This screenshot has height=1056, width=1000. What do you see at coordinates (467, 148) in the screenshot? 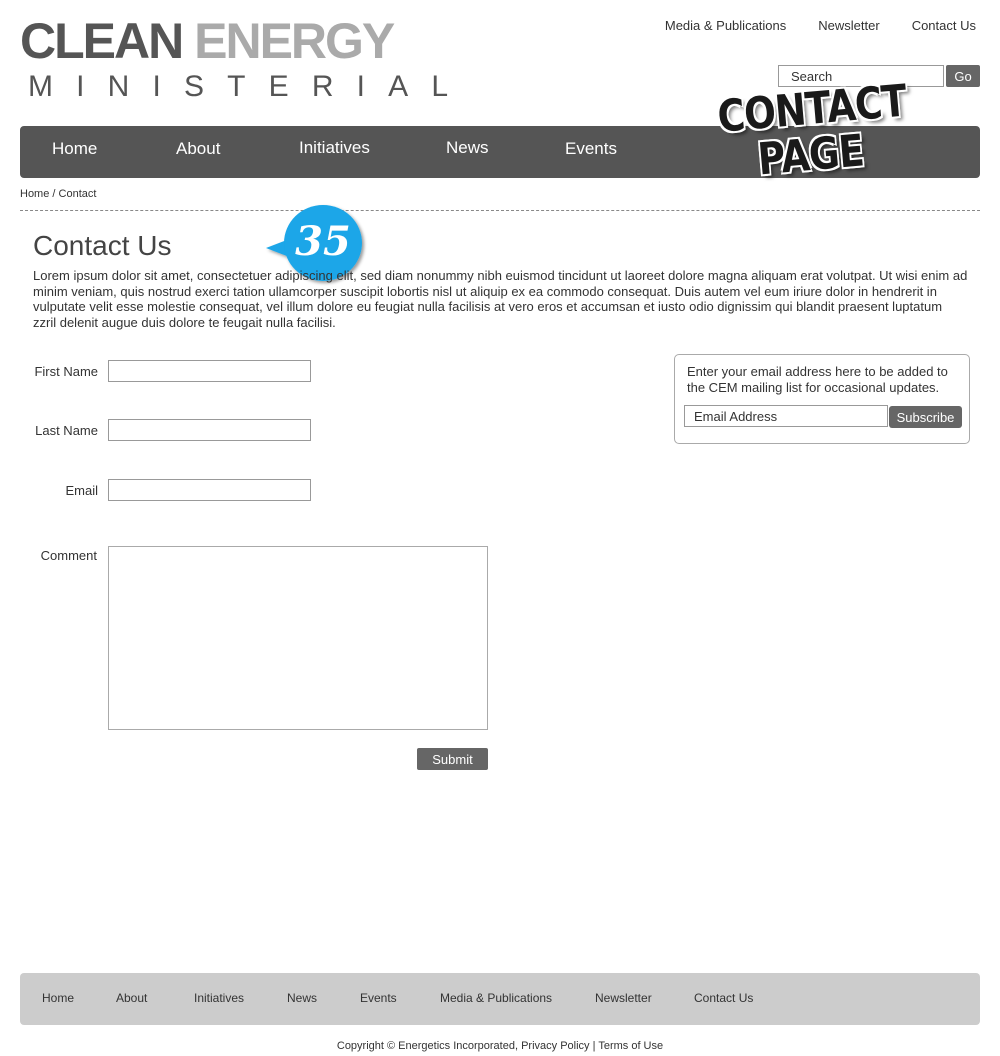
I see `nav-item-news: News` at bounding box center [467, 148].